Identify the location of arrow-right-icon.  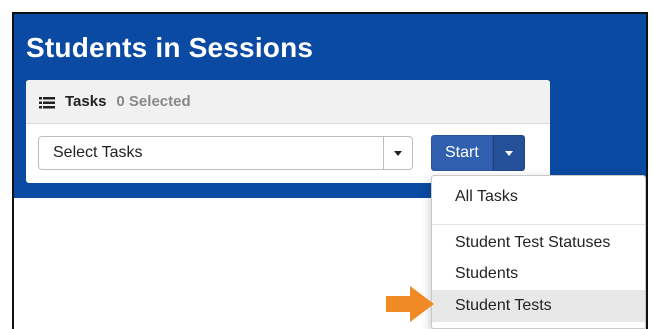
(411, 304).